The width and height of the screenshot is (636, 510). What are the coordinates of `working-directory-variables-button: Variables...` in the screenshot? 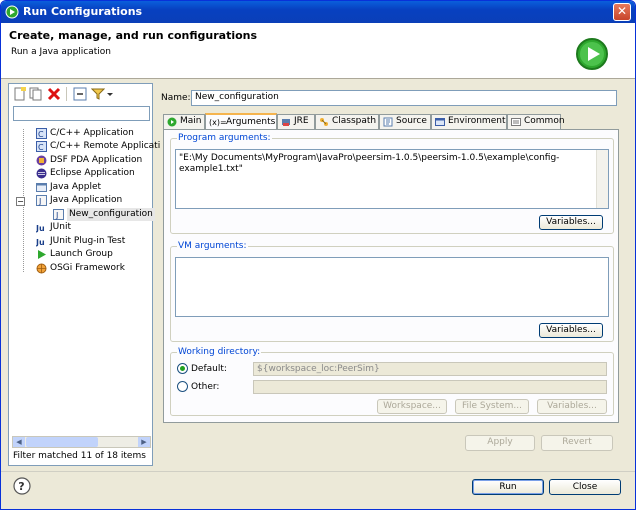 It's located at (572, 406).